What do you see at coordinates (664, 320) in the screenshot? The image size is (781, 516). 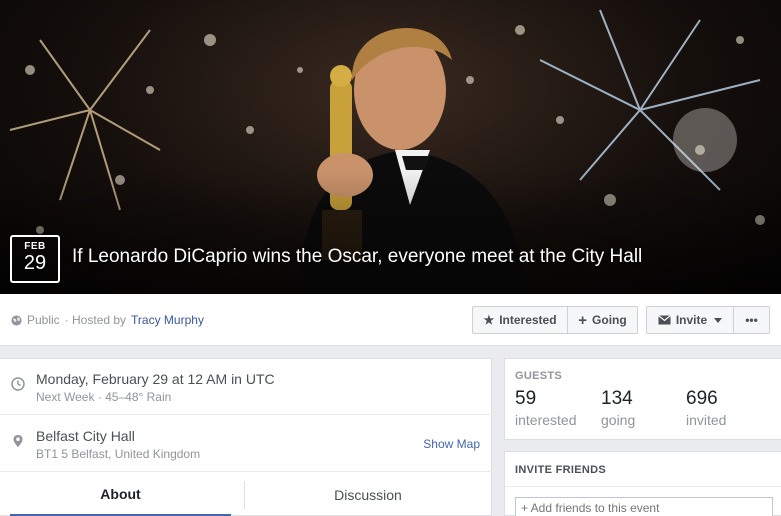 I see `envelope-icon` at bounding box center [664, 320].